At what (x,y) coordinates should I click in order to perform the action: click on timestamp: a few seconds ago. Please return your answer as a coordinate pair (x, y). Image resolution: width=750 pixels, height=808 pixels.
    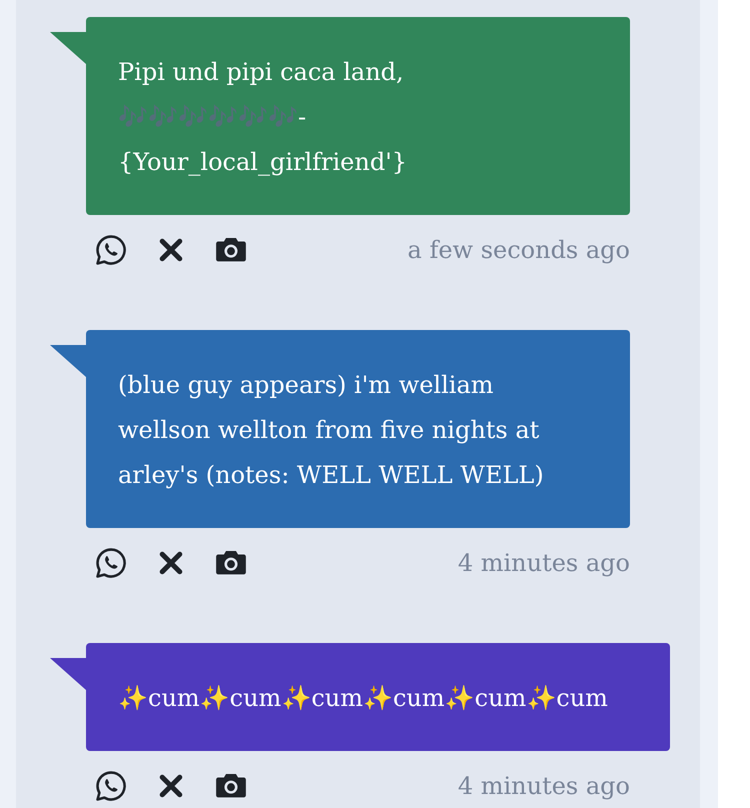
    Looking at the image, I should click on (519, 250).